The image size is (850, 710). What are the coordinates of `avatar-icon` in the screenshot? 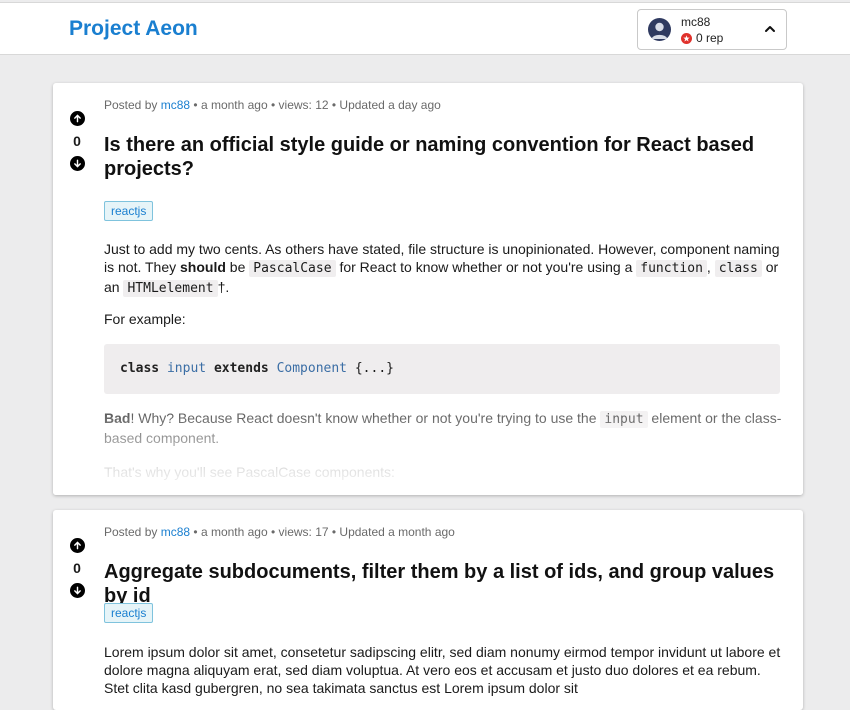 It's located at (659, 29).